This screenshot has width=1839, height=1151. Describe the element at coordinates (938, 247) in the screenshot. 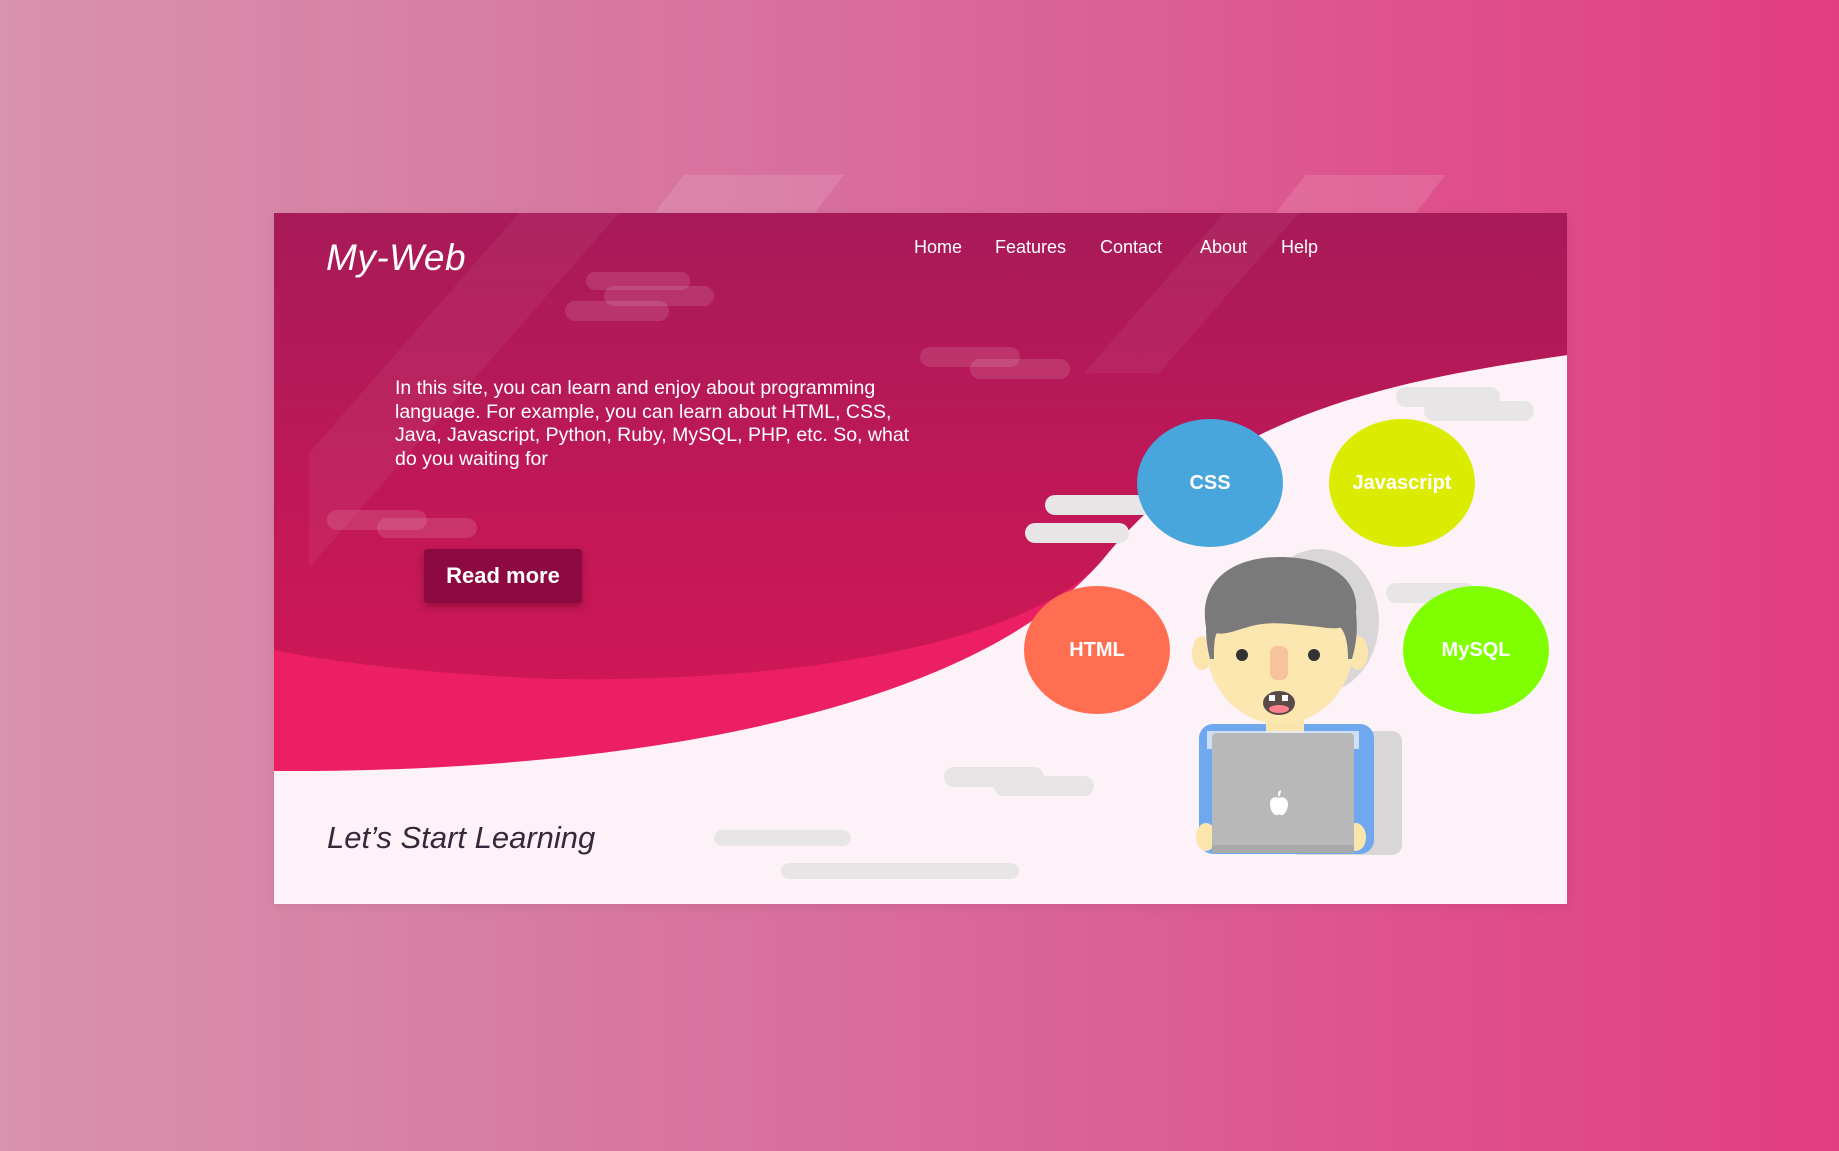

I see `nav-home: Home` at that location.